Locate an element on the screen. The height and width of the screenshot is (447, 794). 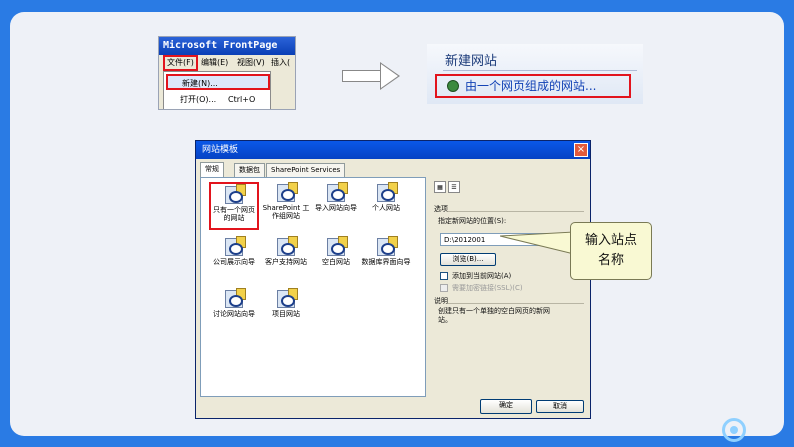
template-label: 空白网站 is located at coordinates (336, 262).